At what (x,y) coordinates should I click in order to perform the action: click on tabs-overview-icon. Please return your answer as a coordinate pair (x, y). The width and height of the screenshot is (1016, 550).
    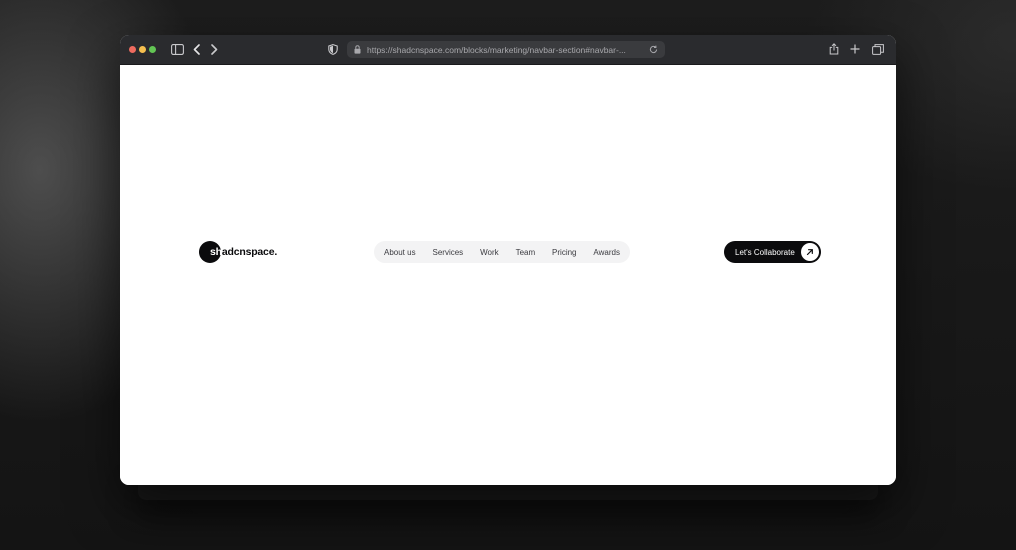
    Looking at the image, I should click on (878, 49).